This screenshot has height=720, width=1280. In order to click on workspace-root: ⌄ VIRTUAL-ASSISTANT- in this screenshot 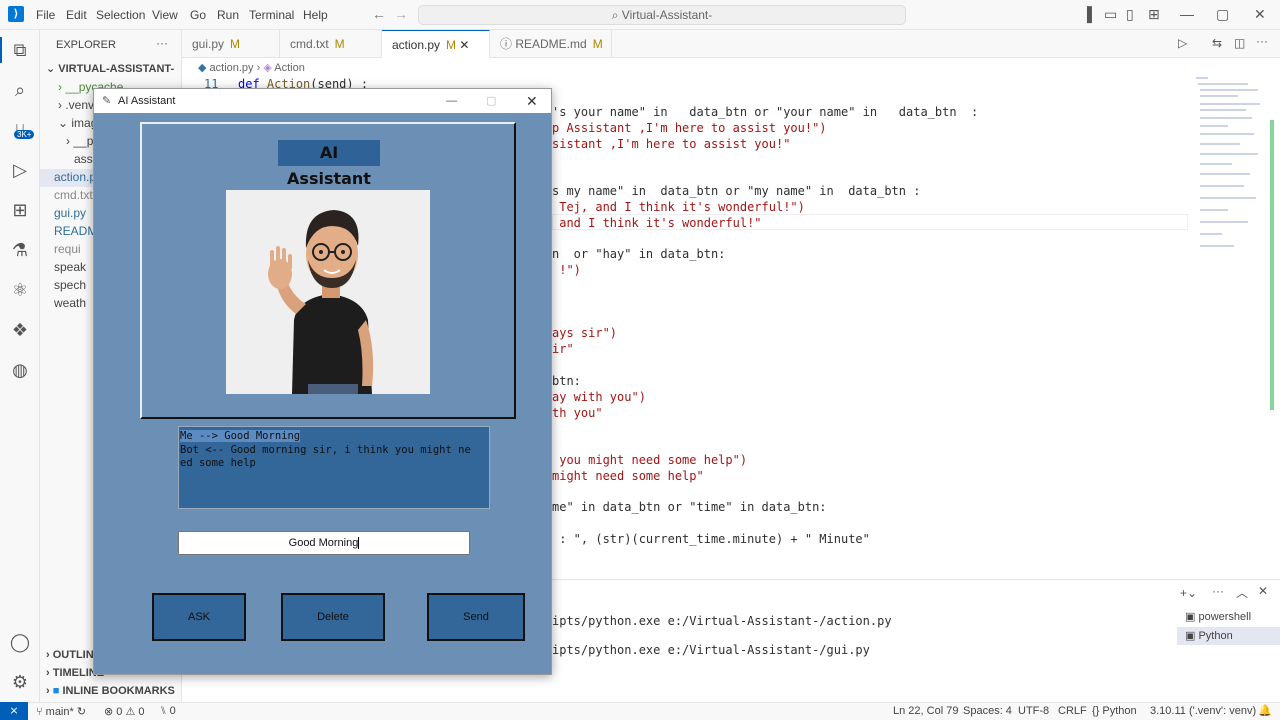, I will do `click(110, 68)`.